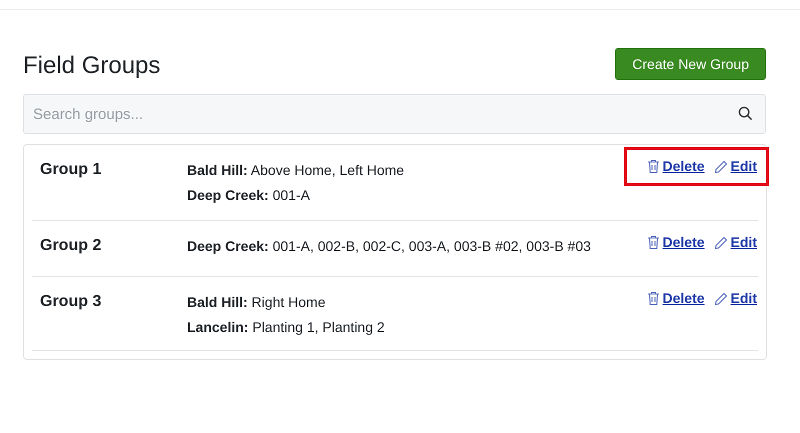  Describe the element at coordinates (70, 302) in the screenshot. I see `group-name: Group 3` at that location.